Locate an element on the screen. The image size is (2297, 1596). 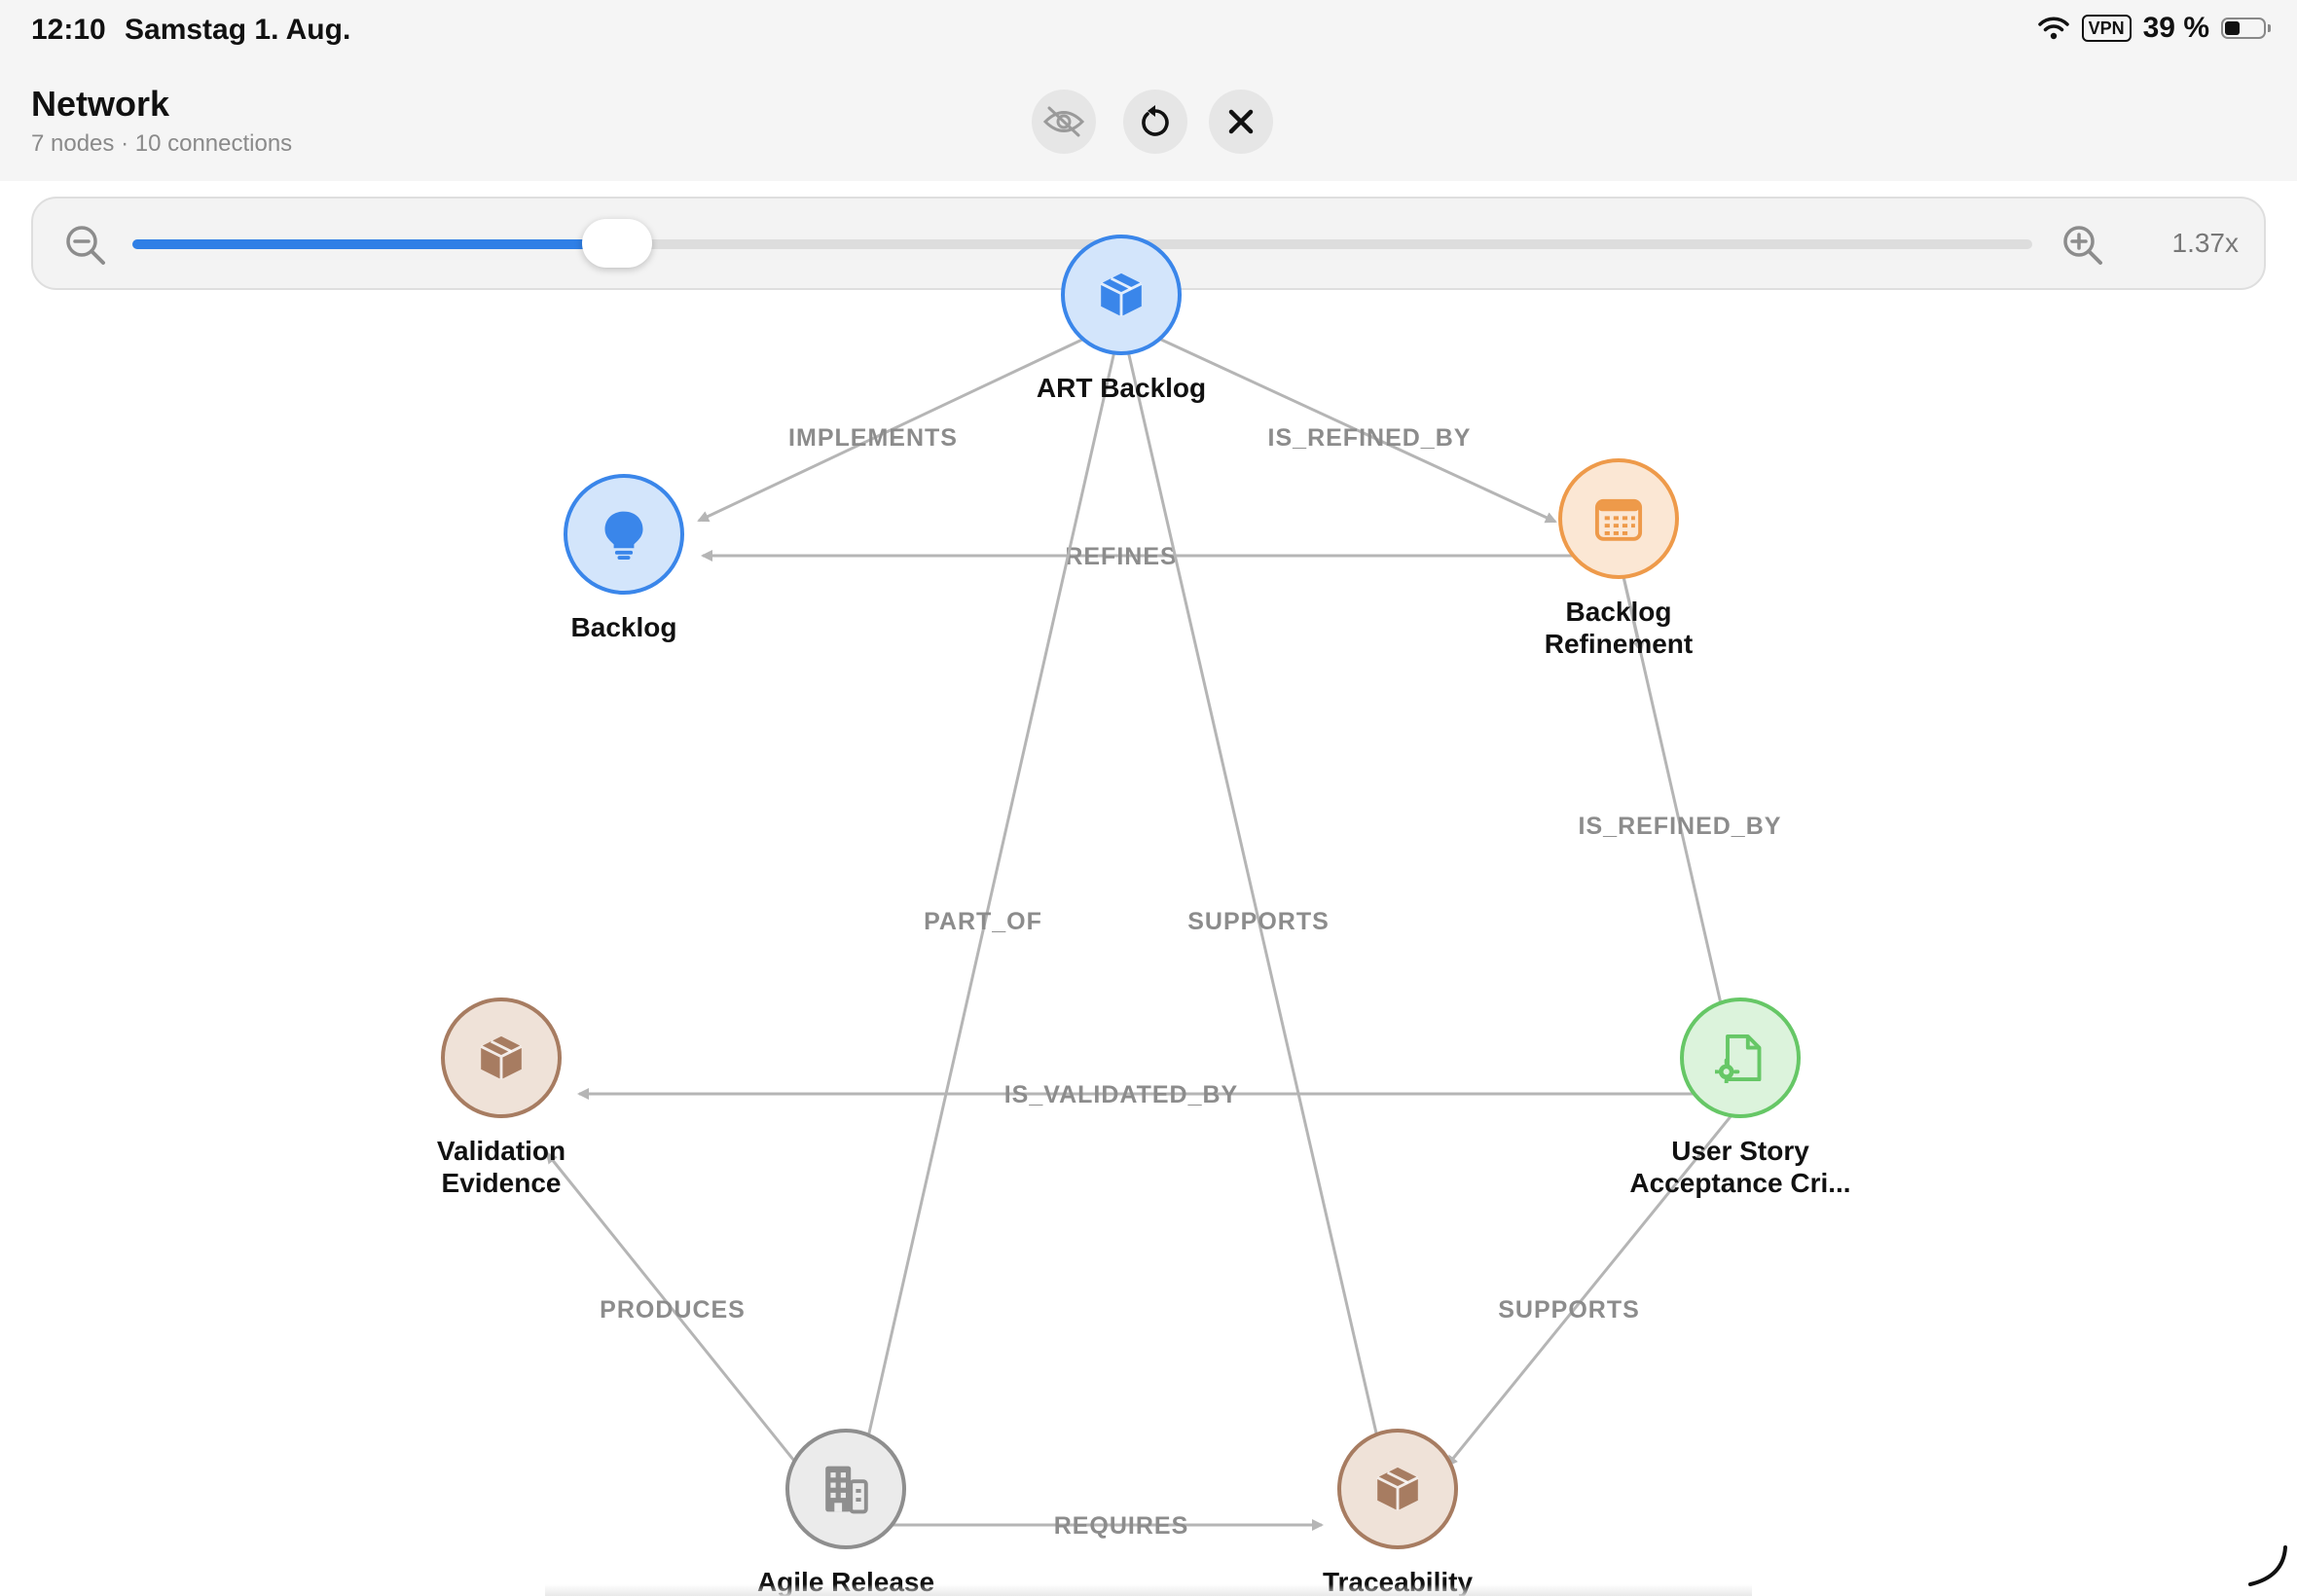
node-label: Validation is located at coordinates (501, 1151).